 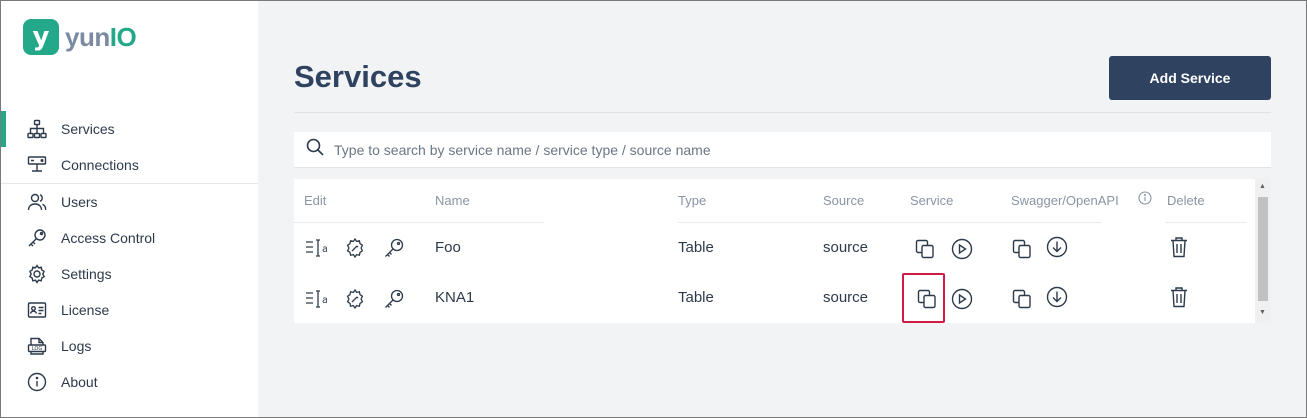 I want to click on service-name: Foo, so click(x=448, y=247).